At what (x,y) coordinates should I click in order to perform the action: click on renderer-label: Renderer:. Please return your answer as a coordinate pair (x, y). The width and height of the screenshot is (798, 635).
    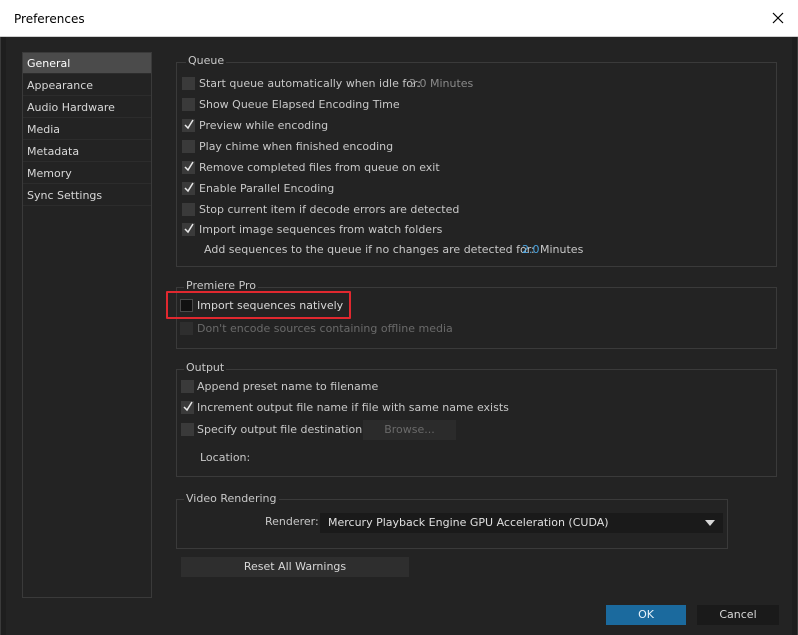
    Looking at the image, I should click on (292, 521).